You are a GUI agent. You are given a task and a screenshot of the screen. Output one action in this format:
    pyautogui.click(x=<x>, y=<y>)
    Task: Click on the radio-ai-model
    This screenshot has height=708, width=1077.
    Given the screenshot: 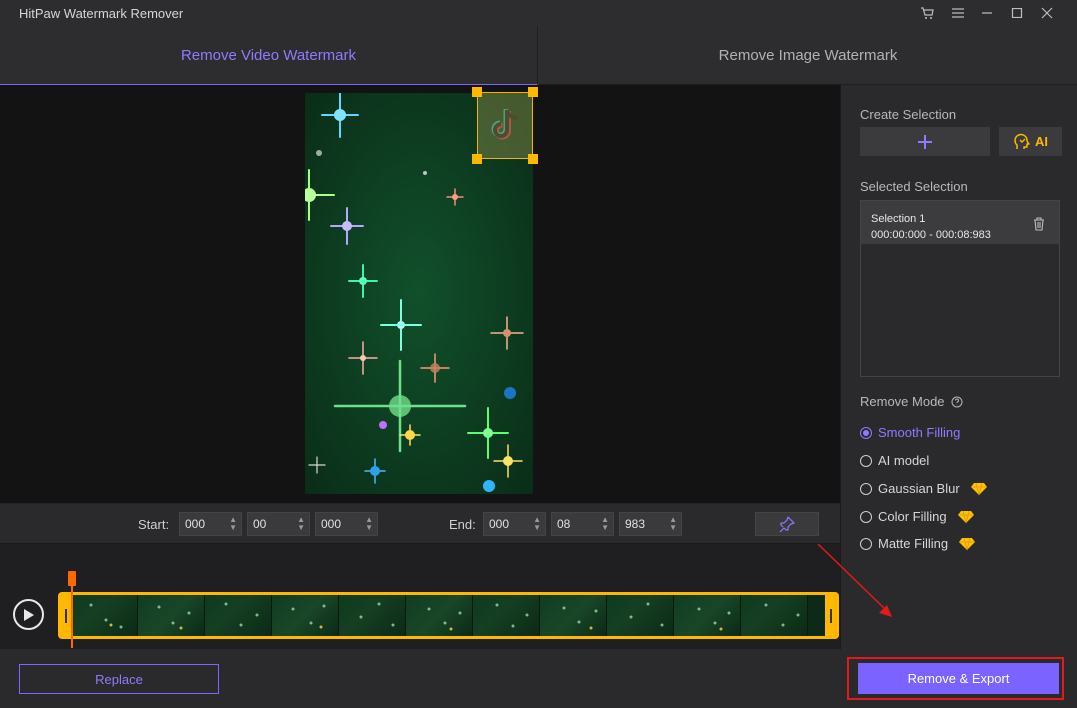 What is the action you would take?
    pyautogui.click(x=866, y=460)
    